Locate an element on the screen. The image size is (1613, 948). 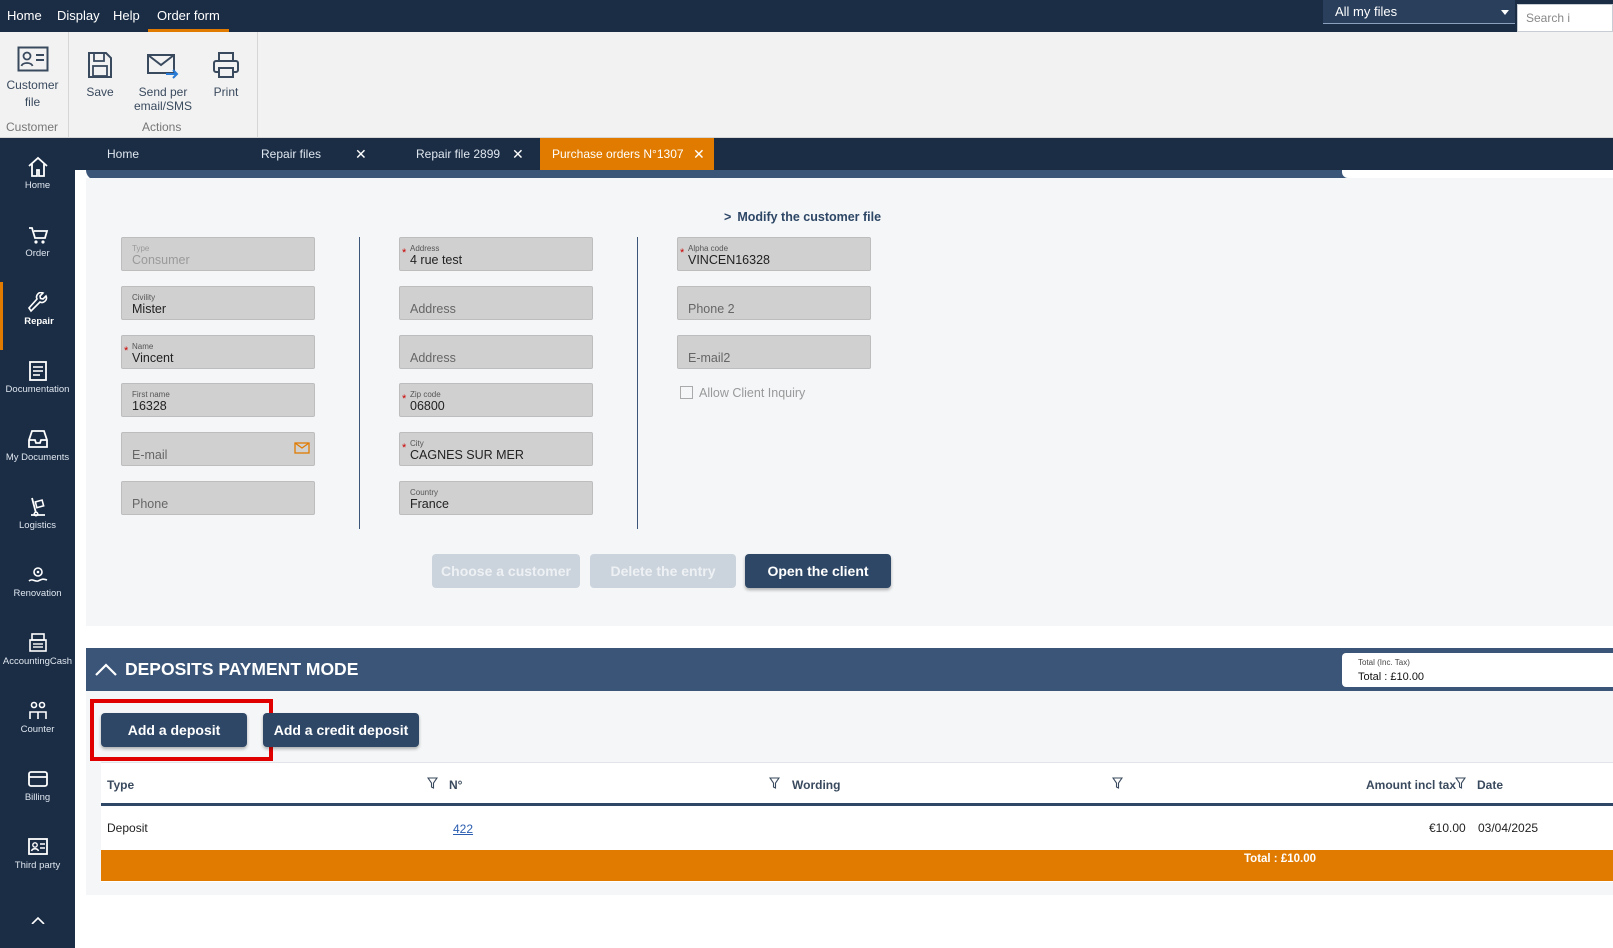
tab-label: Repair files is located at coordinates (291, 154).